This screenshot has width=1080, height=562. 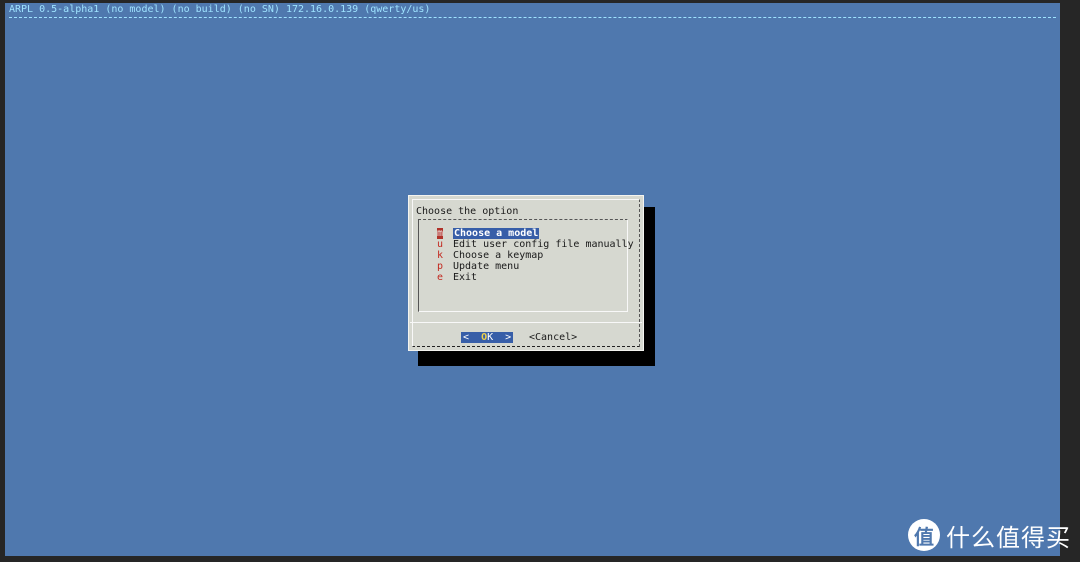 I want to click on ok-button-left: <, so click(x=472, y=337).